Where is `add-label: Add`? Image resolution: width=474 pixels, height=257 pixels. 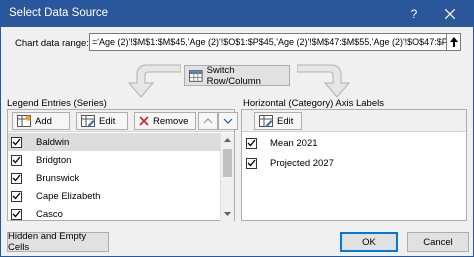
add-label: Add is located at coordinates (43, 121).